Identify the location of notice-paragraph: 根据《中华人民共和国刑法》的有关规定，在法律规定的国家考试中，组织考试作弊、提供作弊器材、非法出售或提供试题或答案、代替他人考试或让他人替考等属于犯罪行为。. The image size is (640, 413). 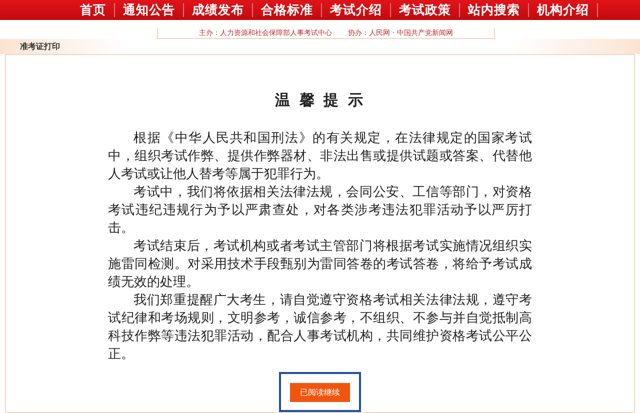
(320, 157).